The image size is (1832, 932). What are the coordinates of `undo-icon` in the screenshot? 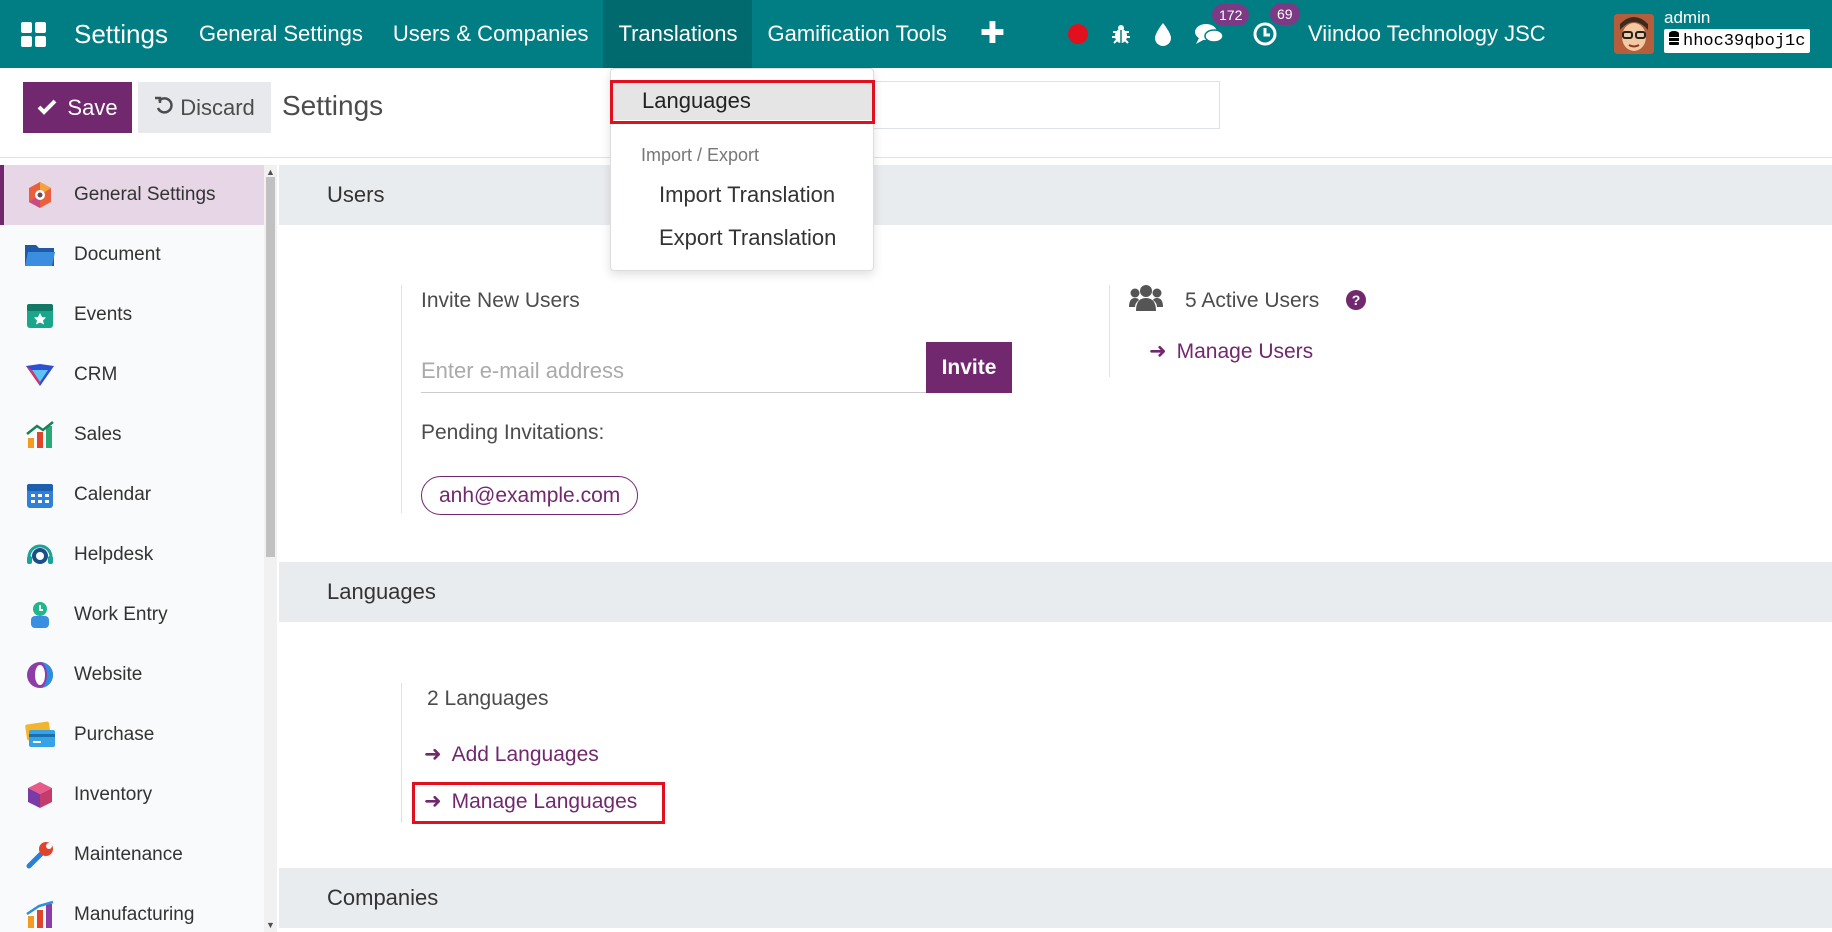 It's located at (164, 108).